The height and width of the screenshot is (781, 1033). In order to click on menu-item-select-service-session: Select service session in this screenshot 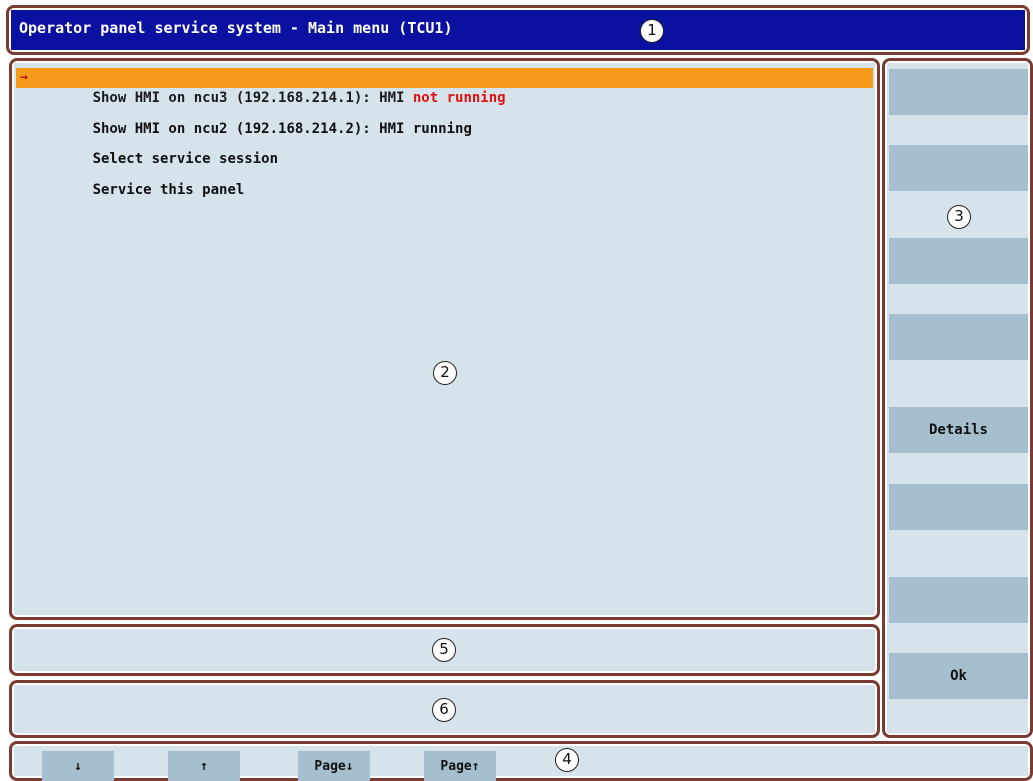, I will do `click(444, 148)`.